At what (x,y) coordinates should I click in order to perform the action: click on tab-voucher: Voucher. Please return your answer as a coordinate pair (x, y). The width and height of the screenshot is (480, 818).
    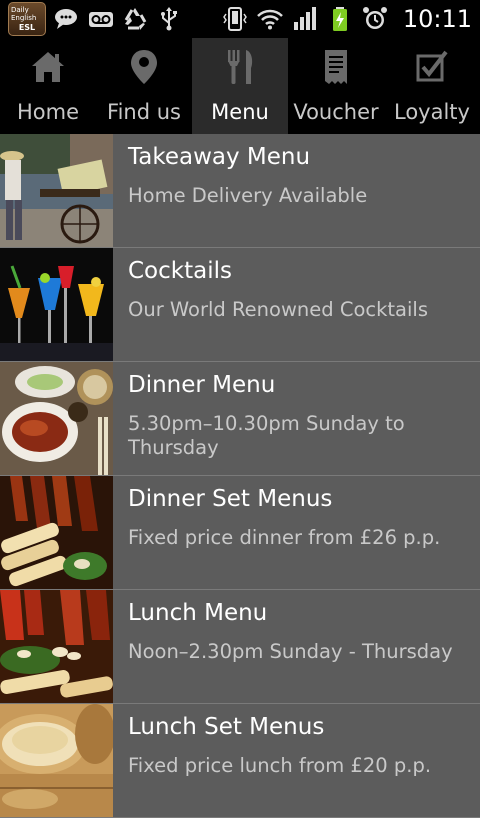
    Looking at the image, I should click on (336, 86).